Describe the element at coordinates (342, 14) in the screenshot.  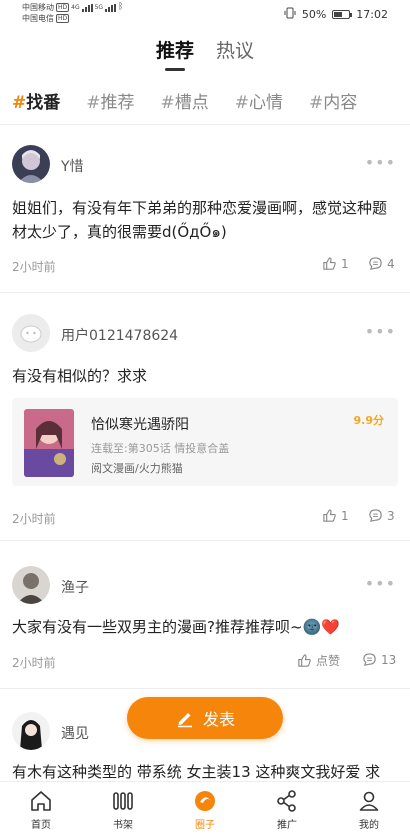
I see `battery-icon` at that location.